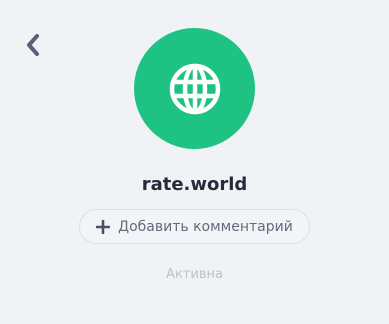  Describe the element at coordinates (194, 274) in the screenshot. I see `status-text: Активна` at that location.